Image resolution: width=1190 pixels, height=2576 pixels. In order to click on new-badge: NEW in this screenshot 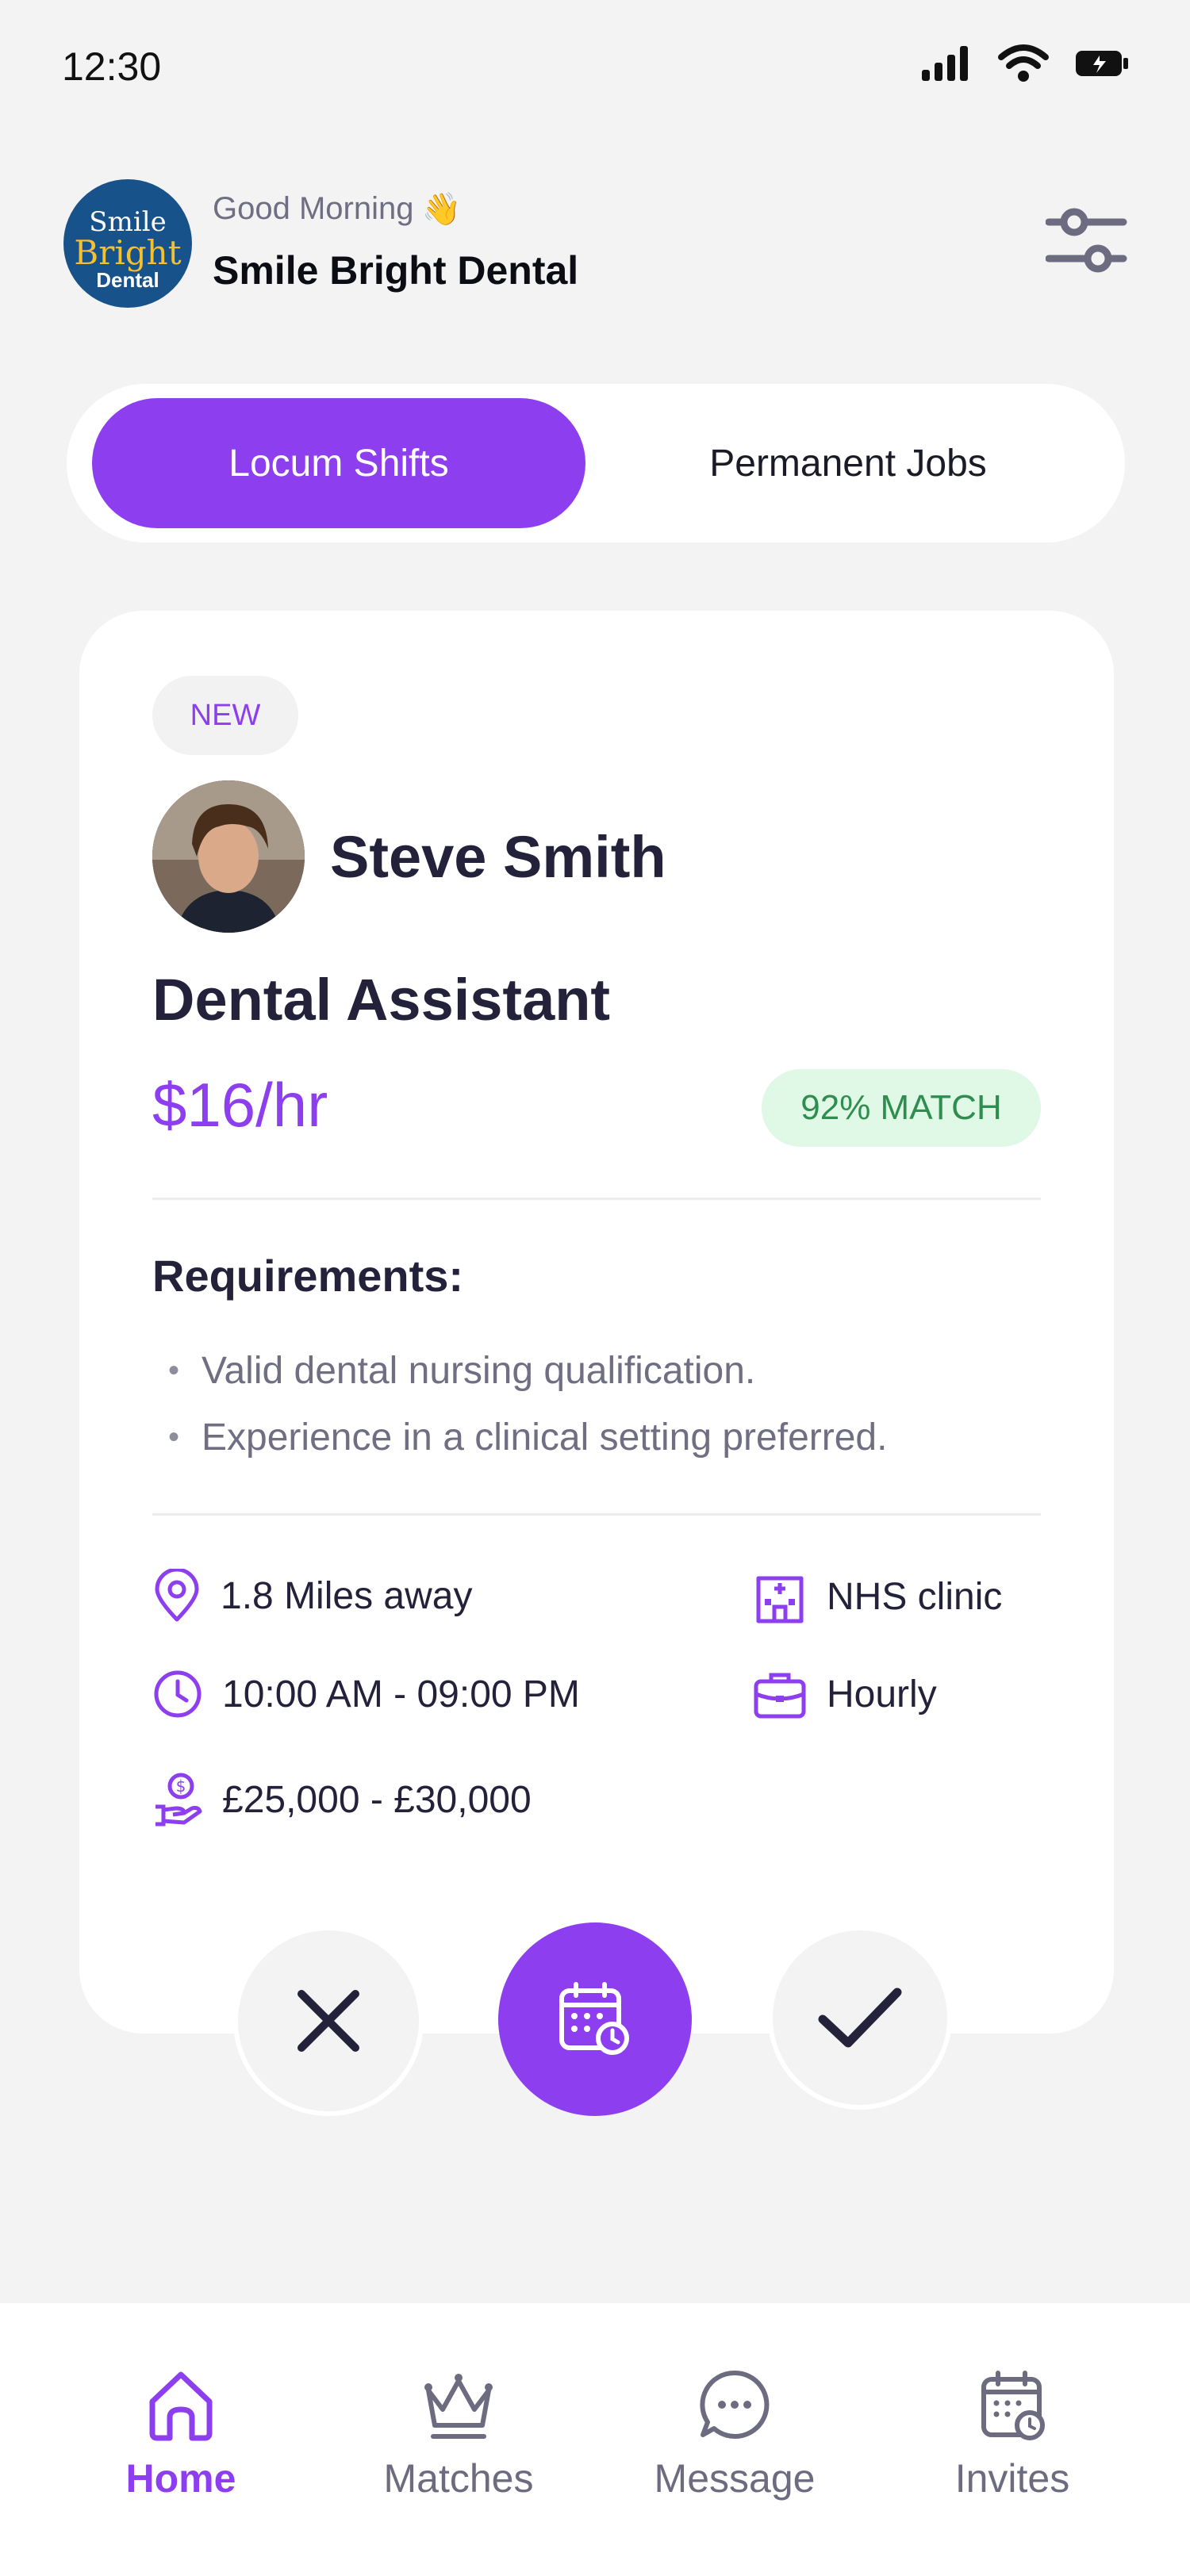, I will do `click(225, 715)`.